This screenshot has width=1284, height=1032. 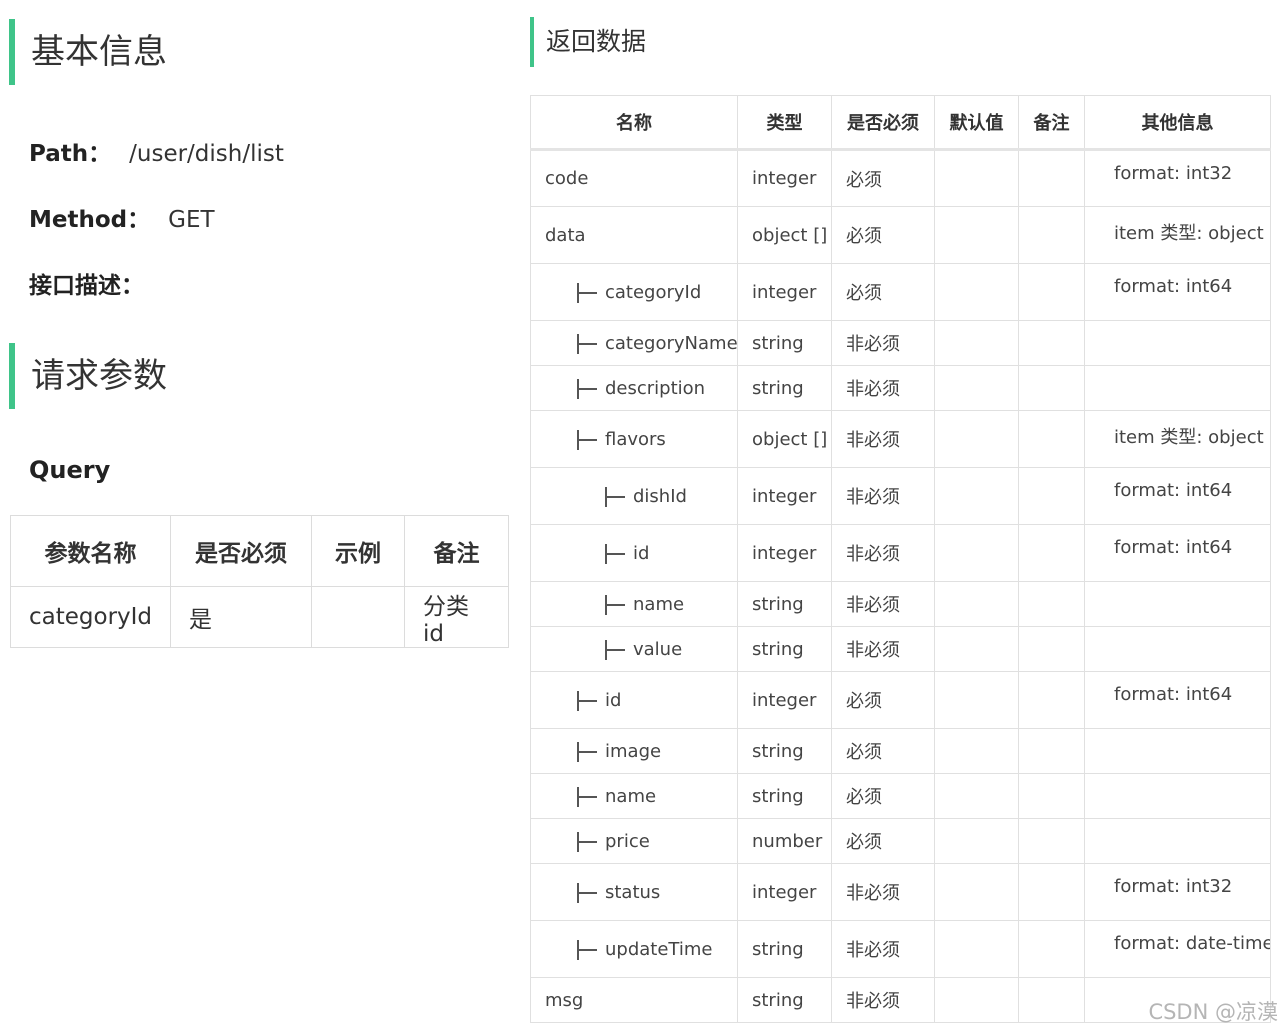 What do you see at coordinates (784, 841) in the screenshot?
I see `cell-type: number` at bounding box center [784, 841].